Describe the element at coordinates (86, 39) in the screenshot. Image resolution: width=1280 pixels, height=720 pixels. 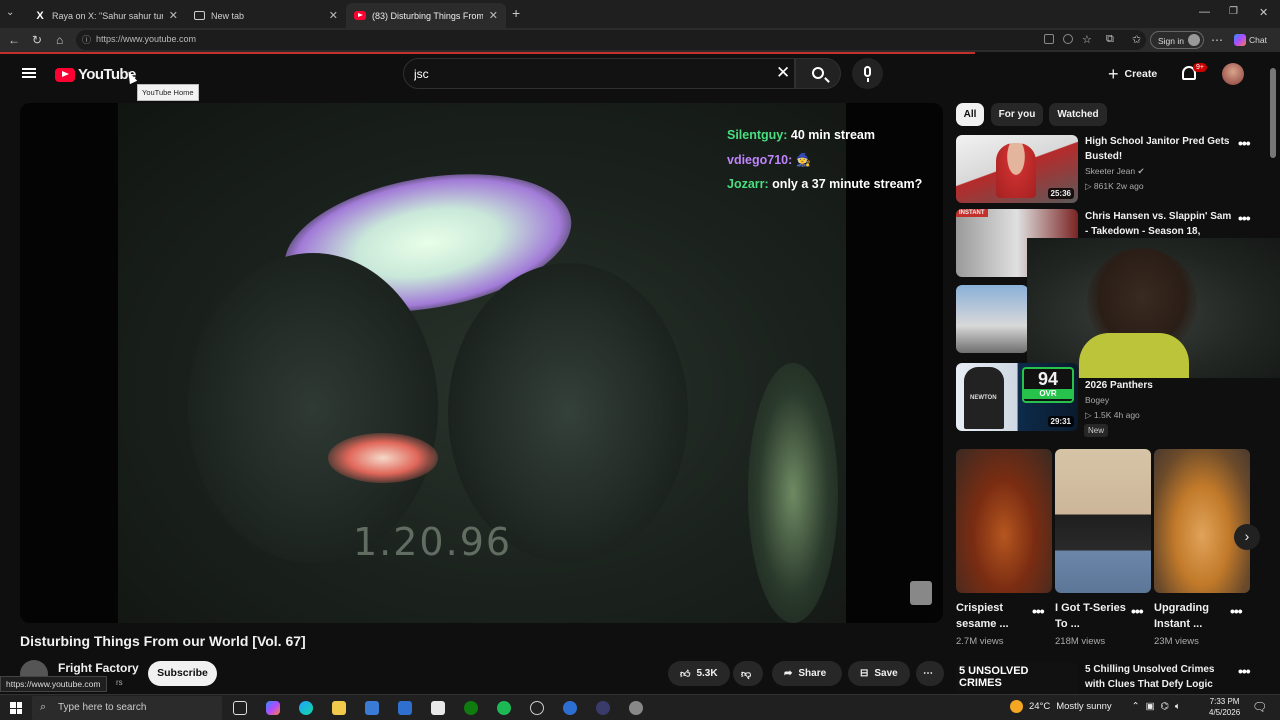
I see `site-info-icon: ⓘ` at that location.